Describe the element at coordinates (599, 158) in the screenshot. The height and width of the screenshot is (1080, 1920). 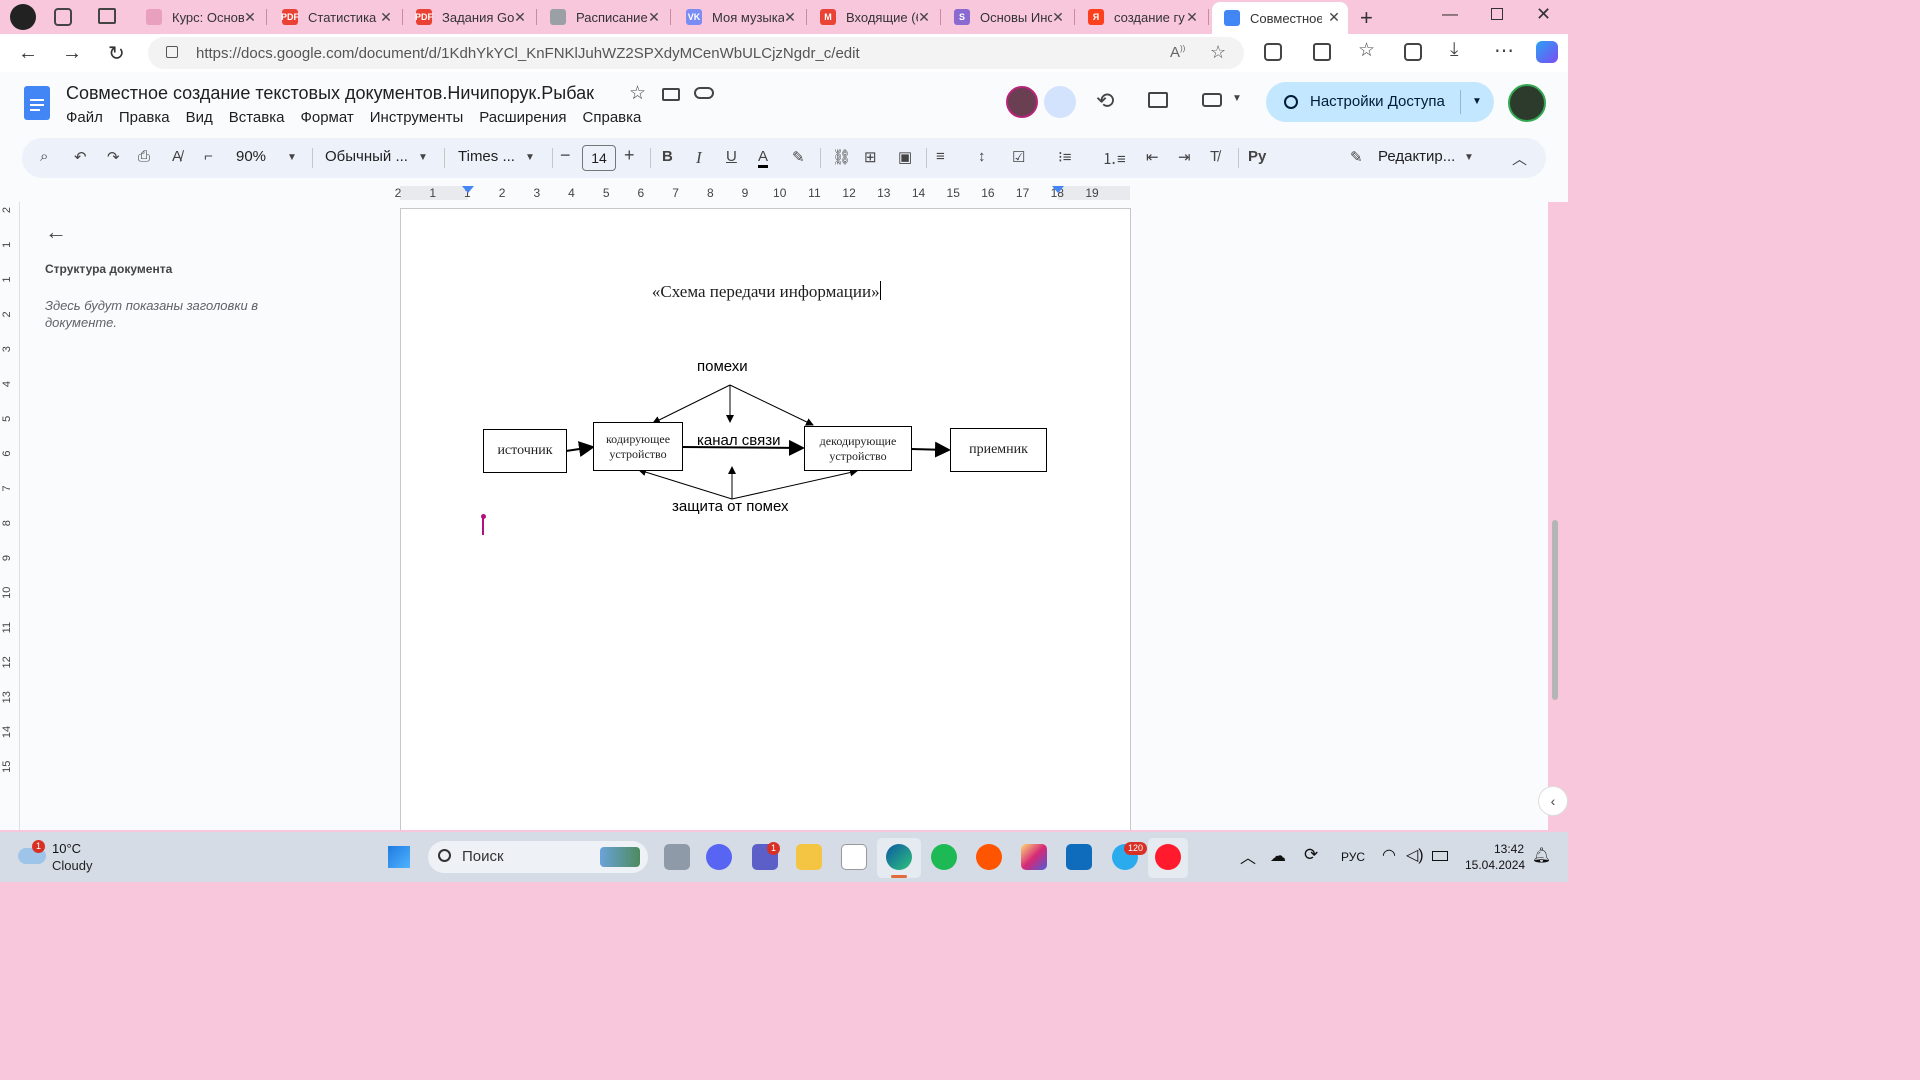
I see `font-size-input: 14` at that location.